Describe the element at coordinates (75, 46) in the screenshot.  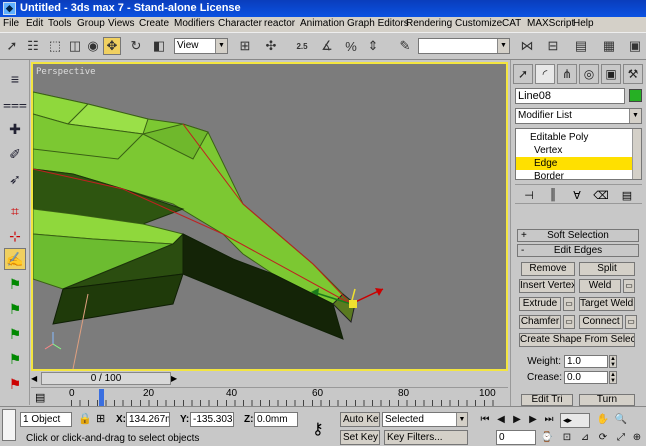
I see `window-crossing-icon: ◫` at that location.